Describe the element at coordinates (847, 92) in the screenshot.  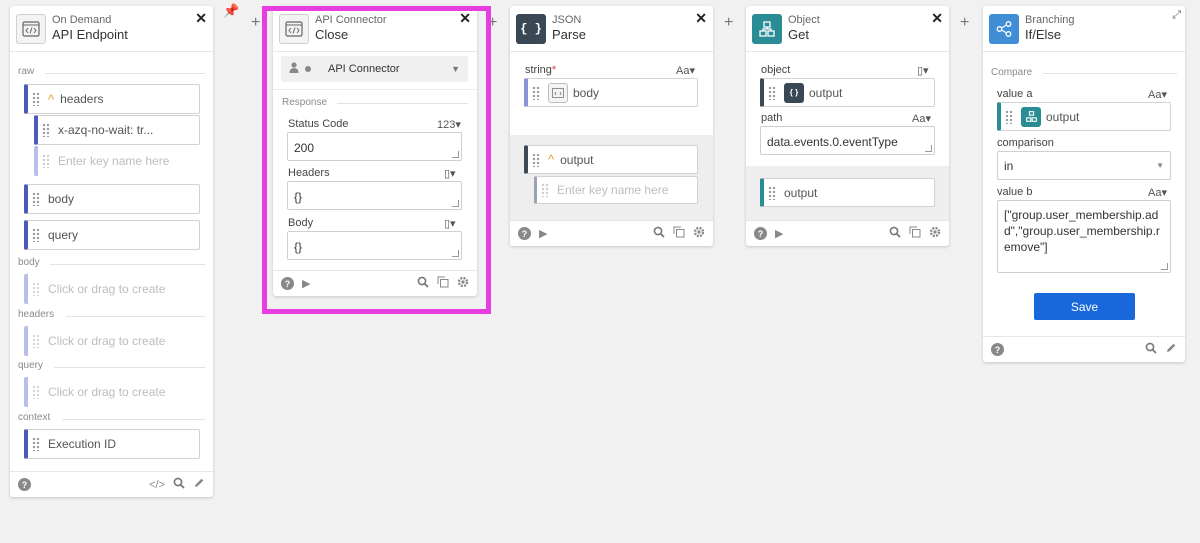
I see `object-input: { } output` at that location.